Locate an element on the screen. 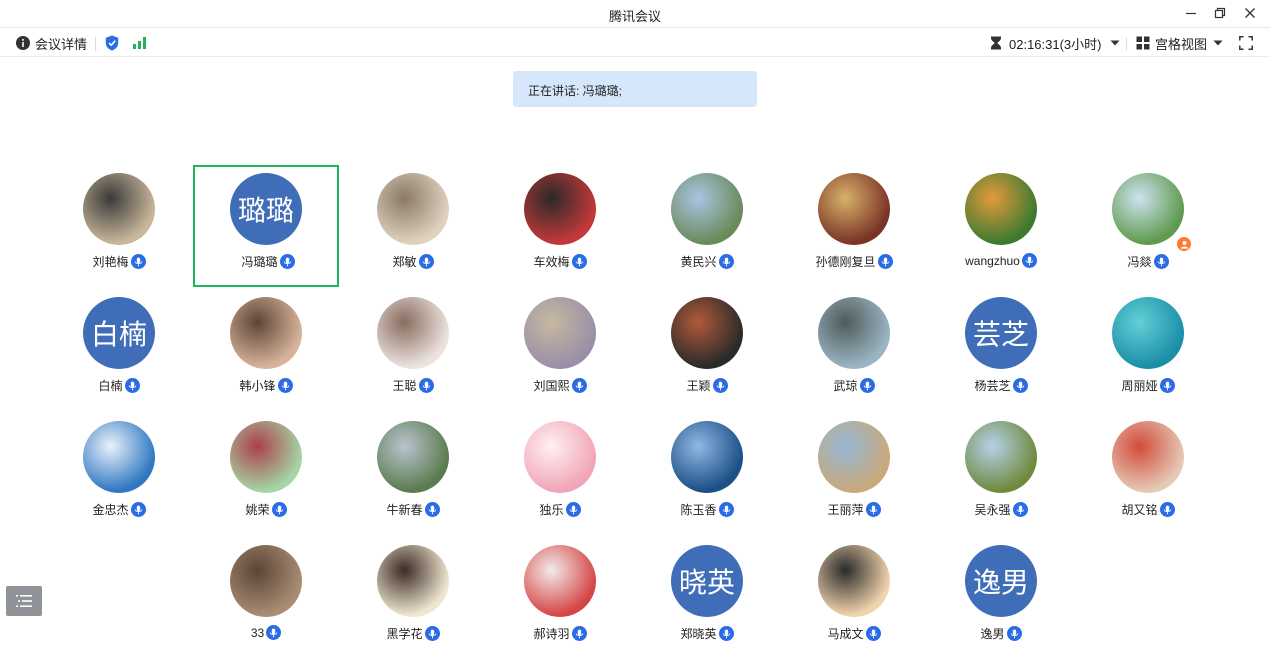 The height and width of the screenshot is (658, 1270). close-button is located at coordinates (1250, 13).